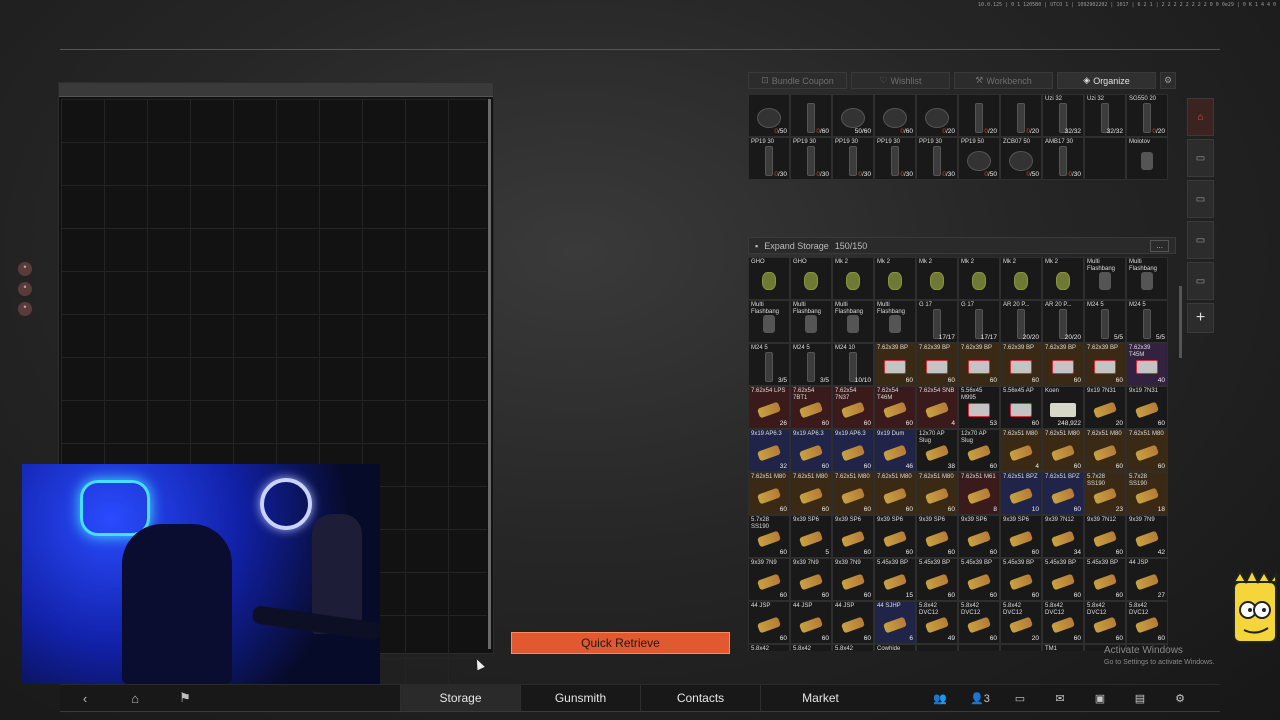 Image resolution: width=1280 pixels, height=720 pixels. What do you see at coordinates (1147, 579) in the screenshot?
I see `inventory-slot: 44 JSP 27` at bounding box center [1147, 579].